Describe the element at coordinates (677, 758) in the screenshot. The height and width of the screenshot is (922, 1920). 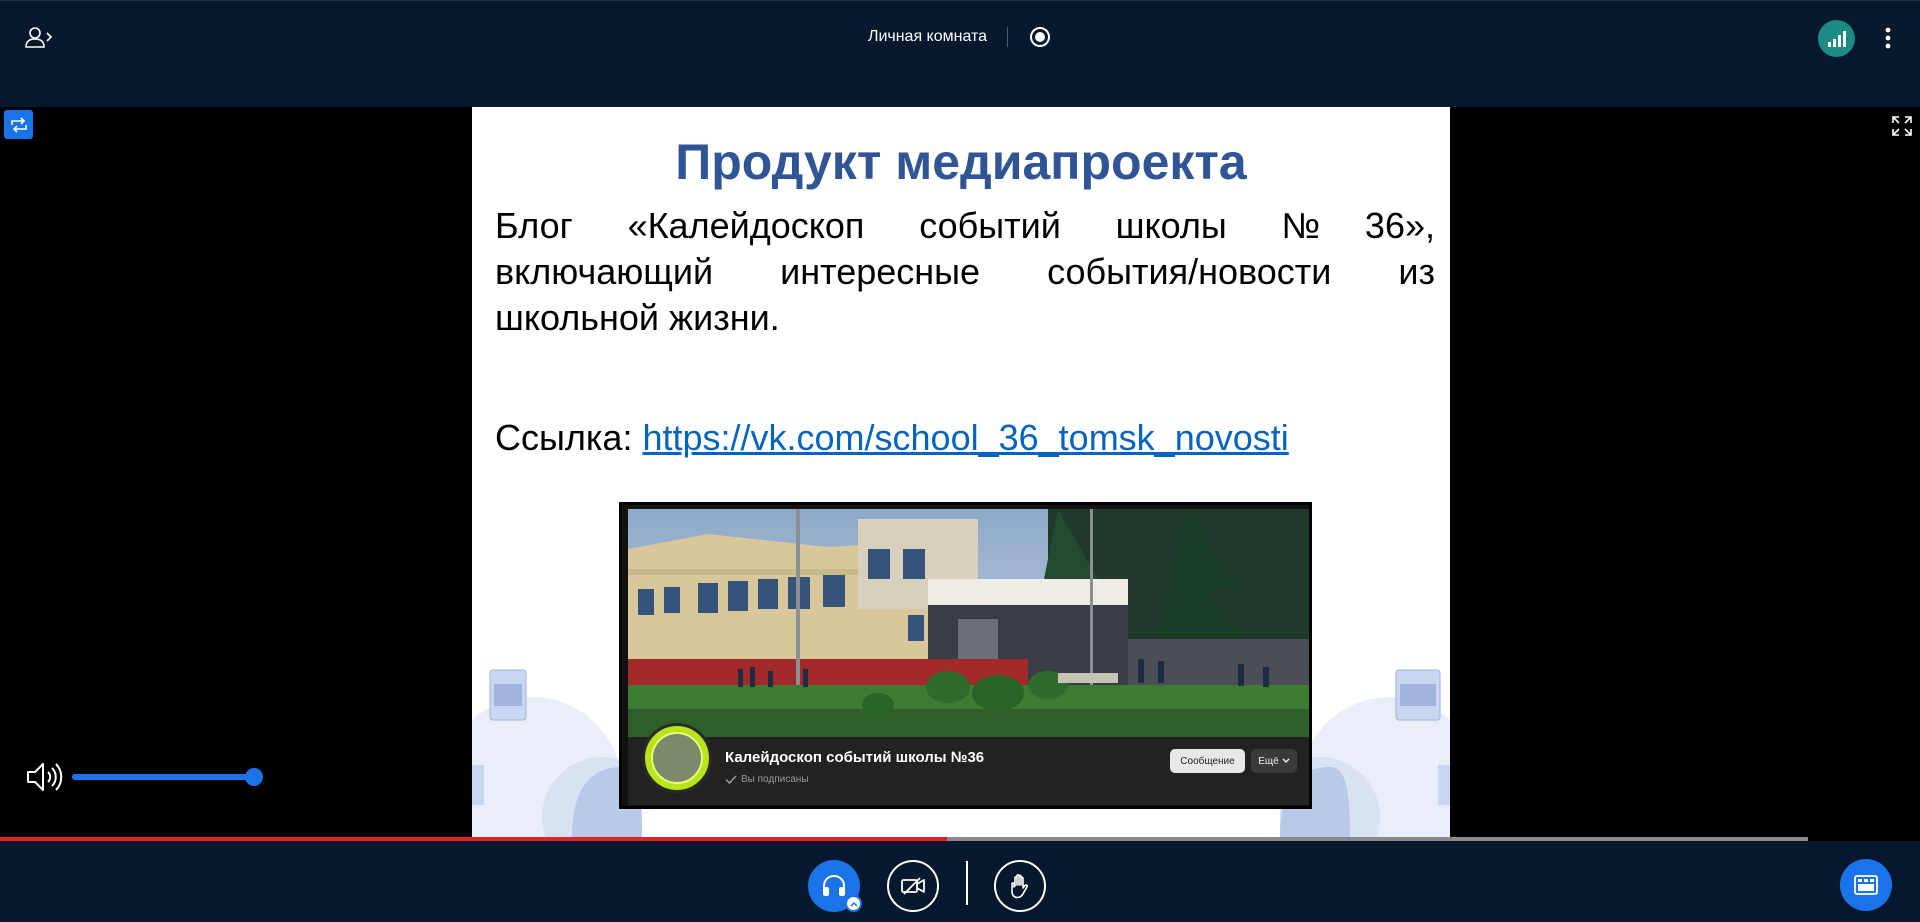
I see `community-avatar` at that location.